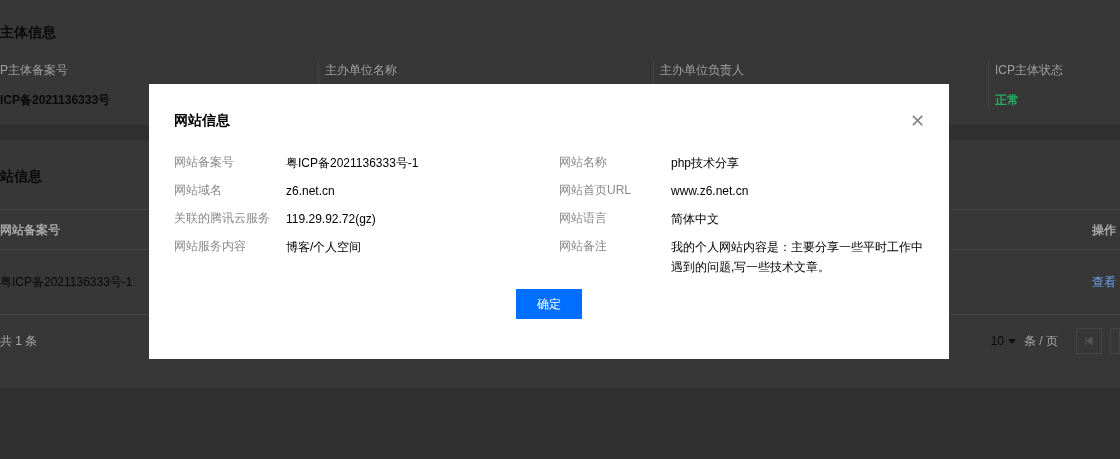 The image size is (1120, 459). What do you see at coordinates (34, 70) in the screenshot?
I see `column-header: P主体备案号` at bounding box center [34, 70].